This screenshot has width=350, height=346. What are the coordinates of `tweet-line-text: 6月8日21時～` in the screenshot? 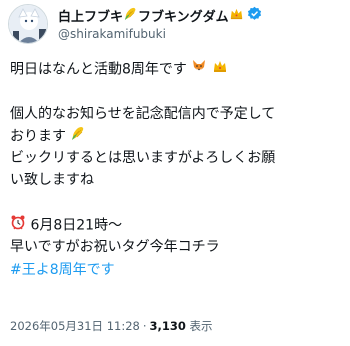 It's located at (76, 225).